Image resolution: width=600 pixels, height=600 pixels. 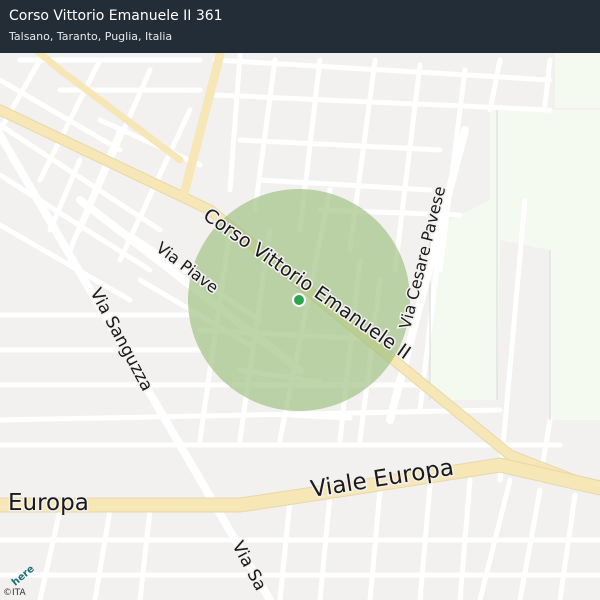 I want to click on address-title: Corso Vittorio Emanuele II 361, so click(x=116, y=16).